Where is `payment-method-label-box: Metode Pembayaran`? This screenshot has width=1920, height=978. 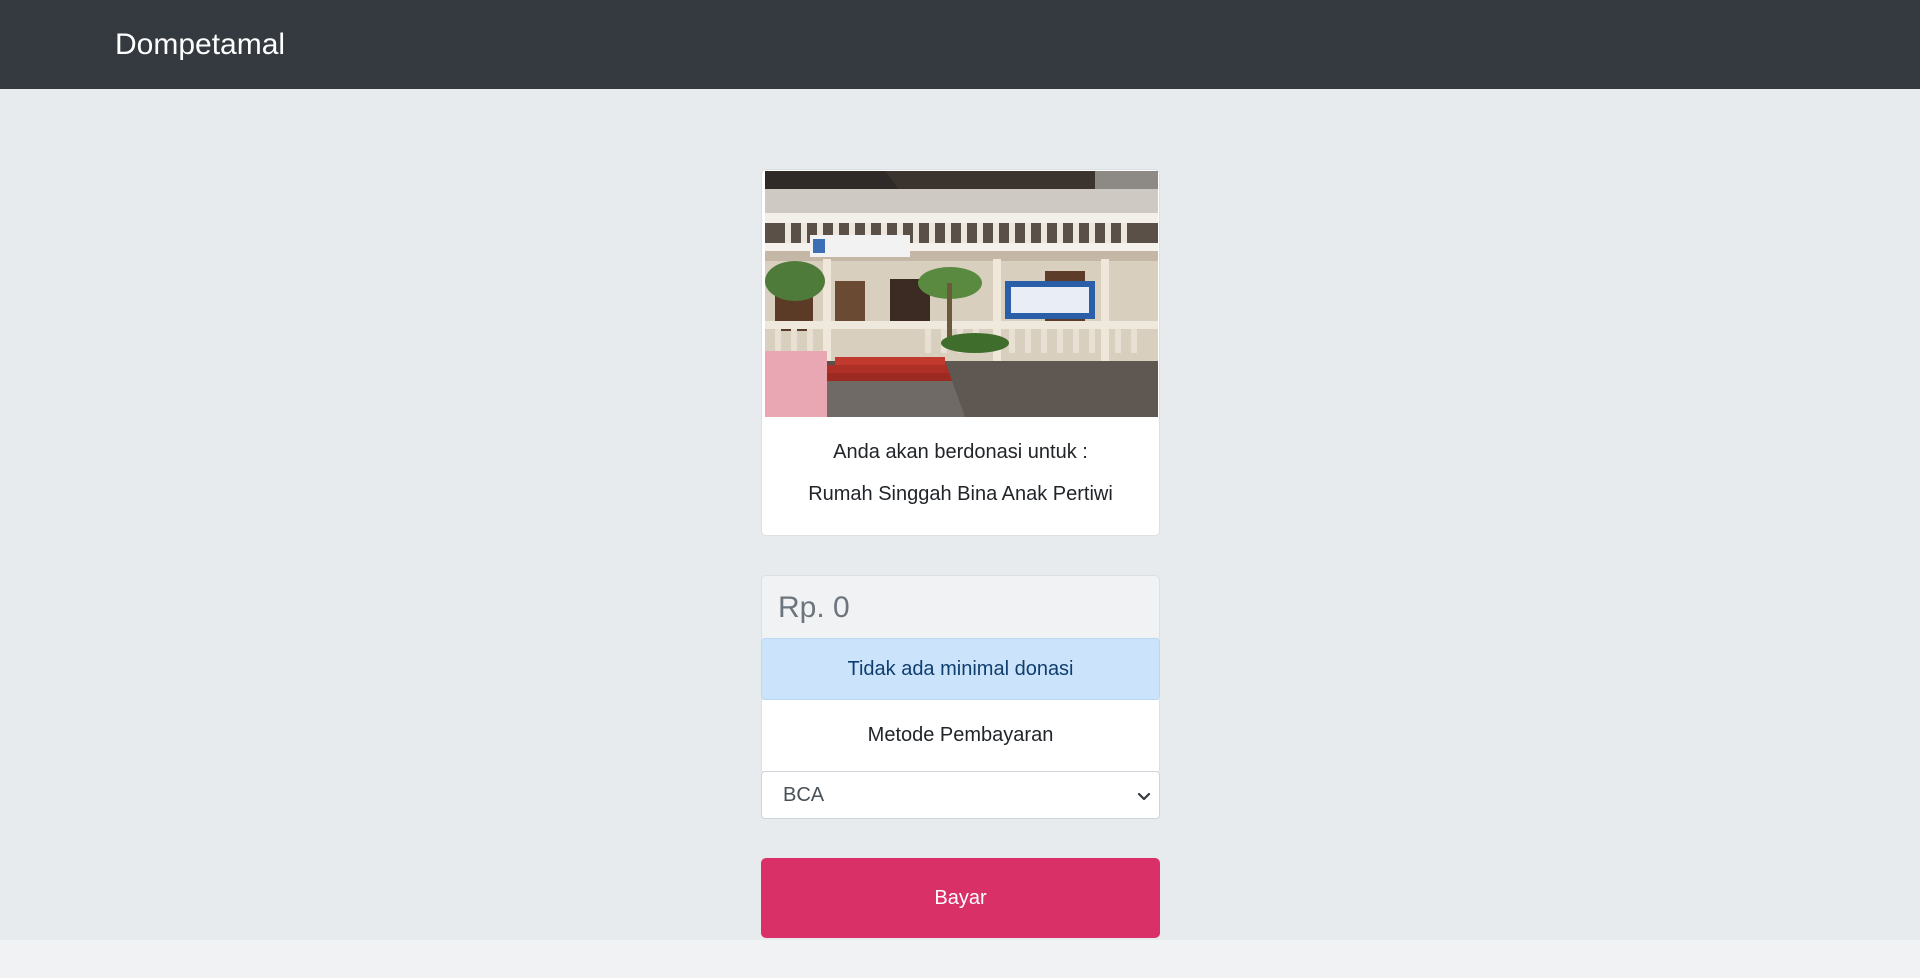
payment-method-label-box: Metode Pembayaran is located at coordinates (960, 735).